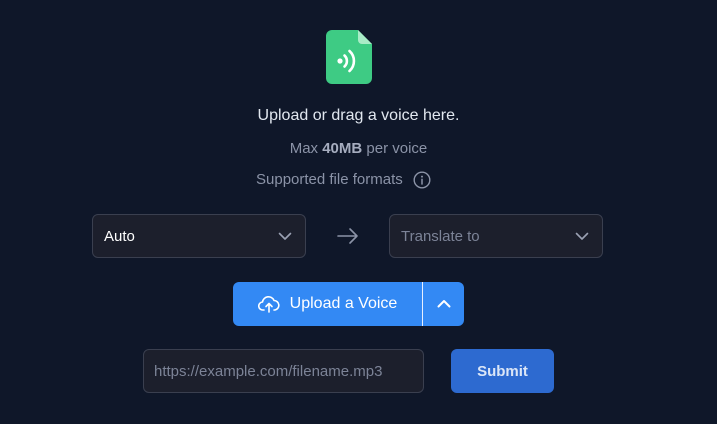 The image size is (717, 424). I want to click on upload-headline: Upload or drag a voice here., so click(358, 115).